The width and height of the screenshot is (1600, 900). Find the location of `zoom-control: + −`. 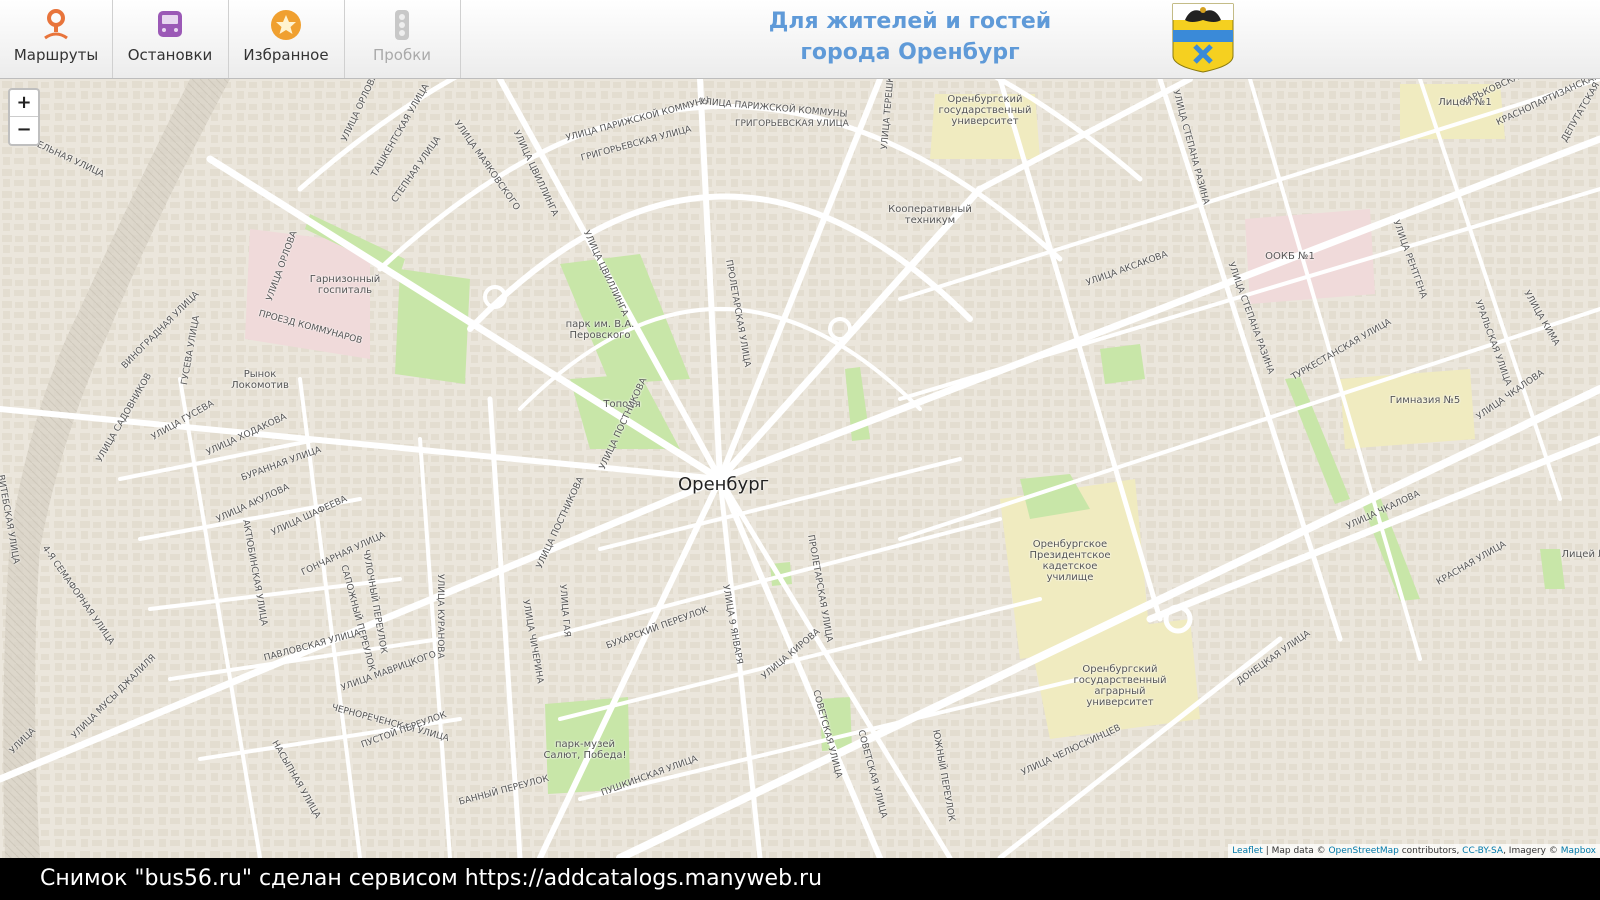

zoom-control: + − is located at coordinates (24, 117).